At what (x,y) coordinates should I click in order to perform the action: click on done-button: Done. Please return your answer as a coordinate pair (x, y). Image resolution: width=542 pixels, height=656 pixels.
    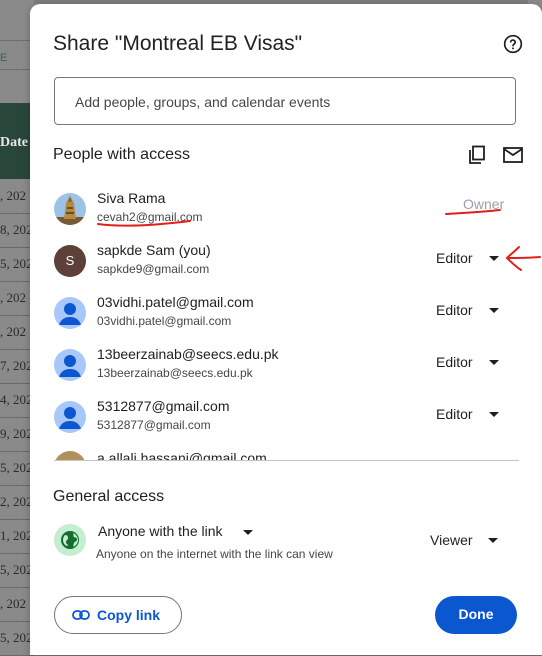
    Looking at the image, I should click on (476, 615).